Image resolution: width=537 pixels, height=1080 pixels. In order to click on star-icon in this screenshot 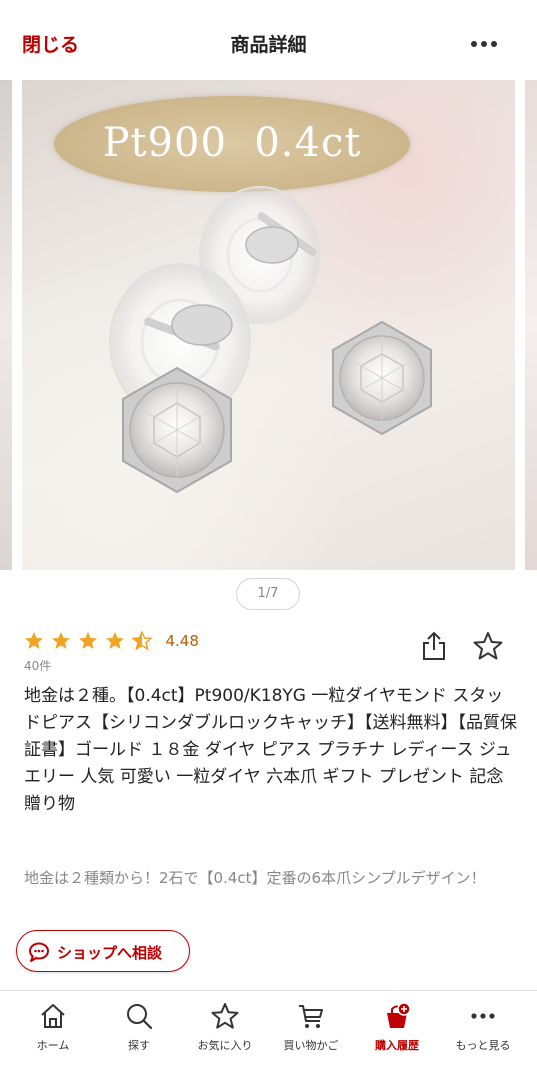, I will do `click(225, 1016)`.